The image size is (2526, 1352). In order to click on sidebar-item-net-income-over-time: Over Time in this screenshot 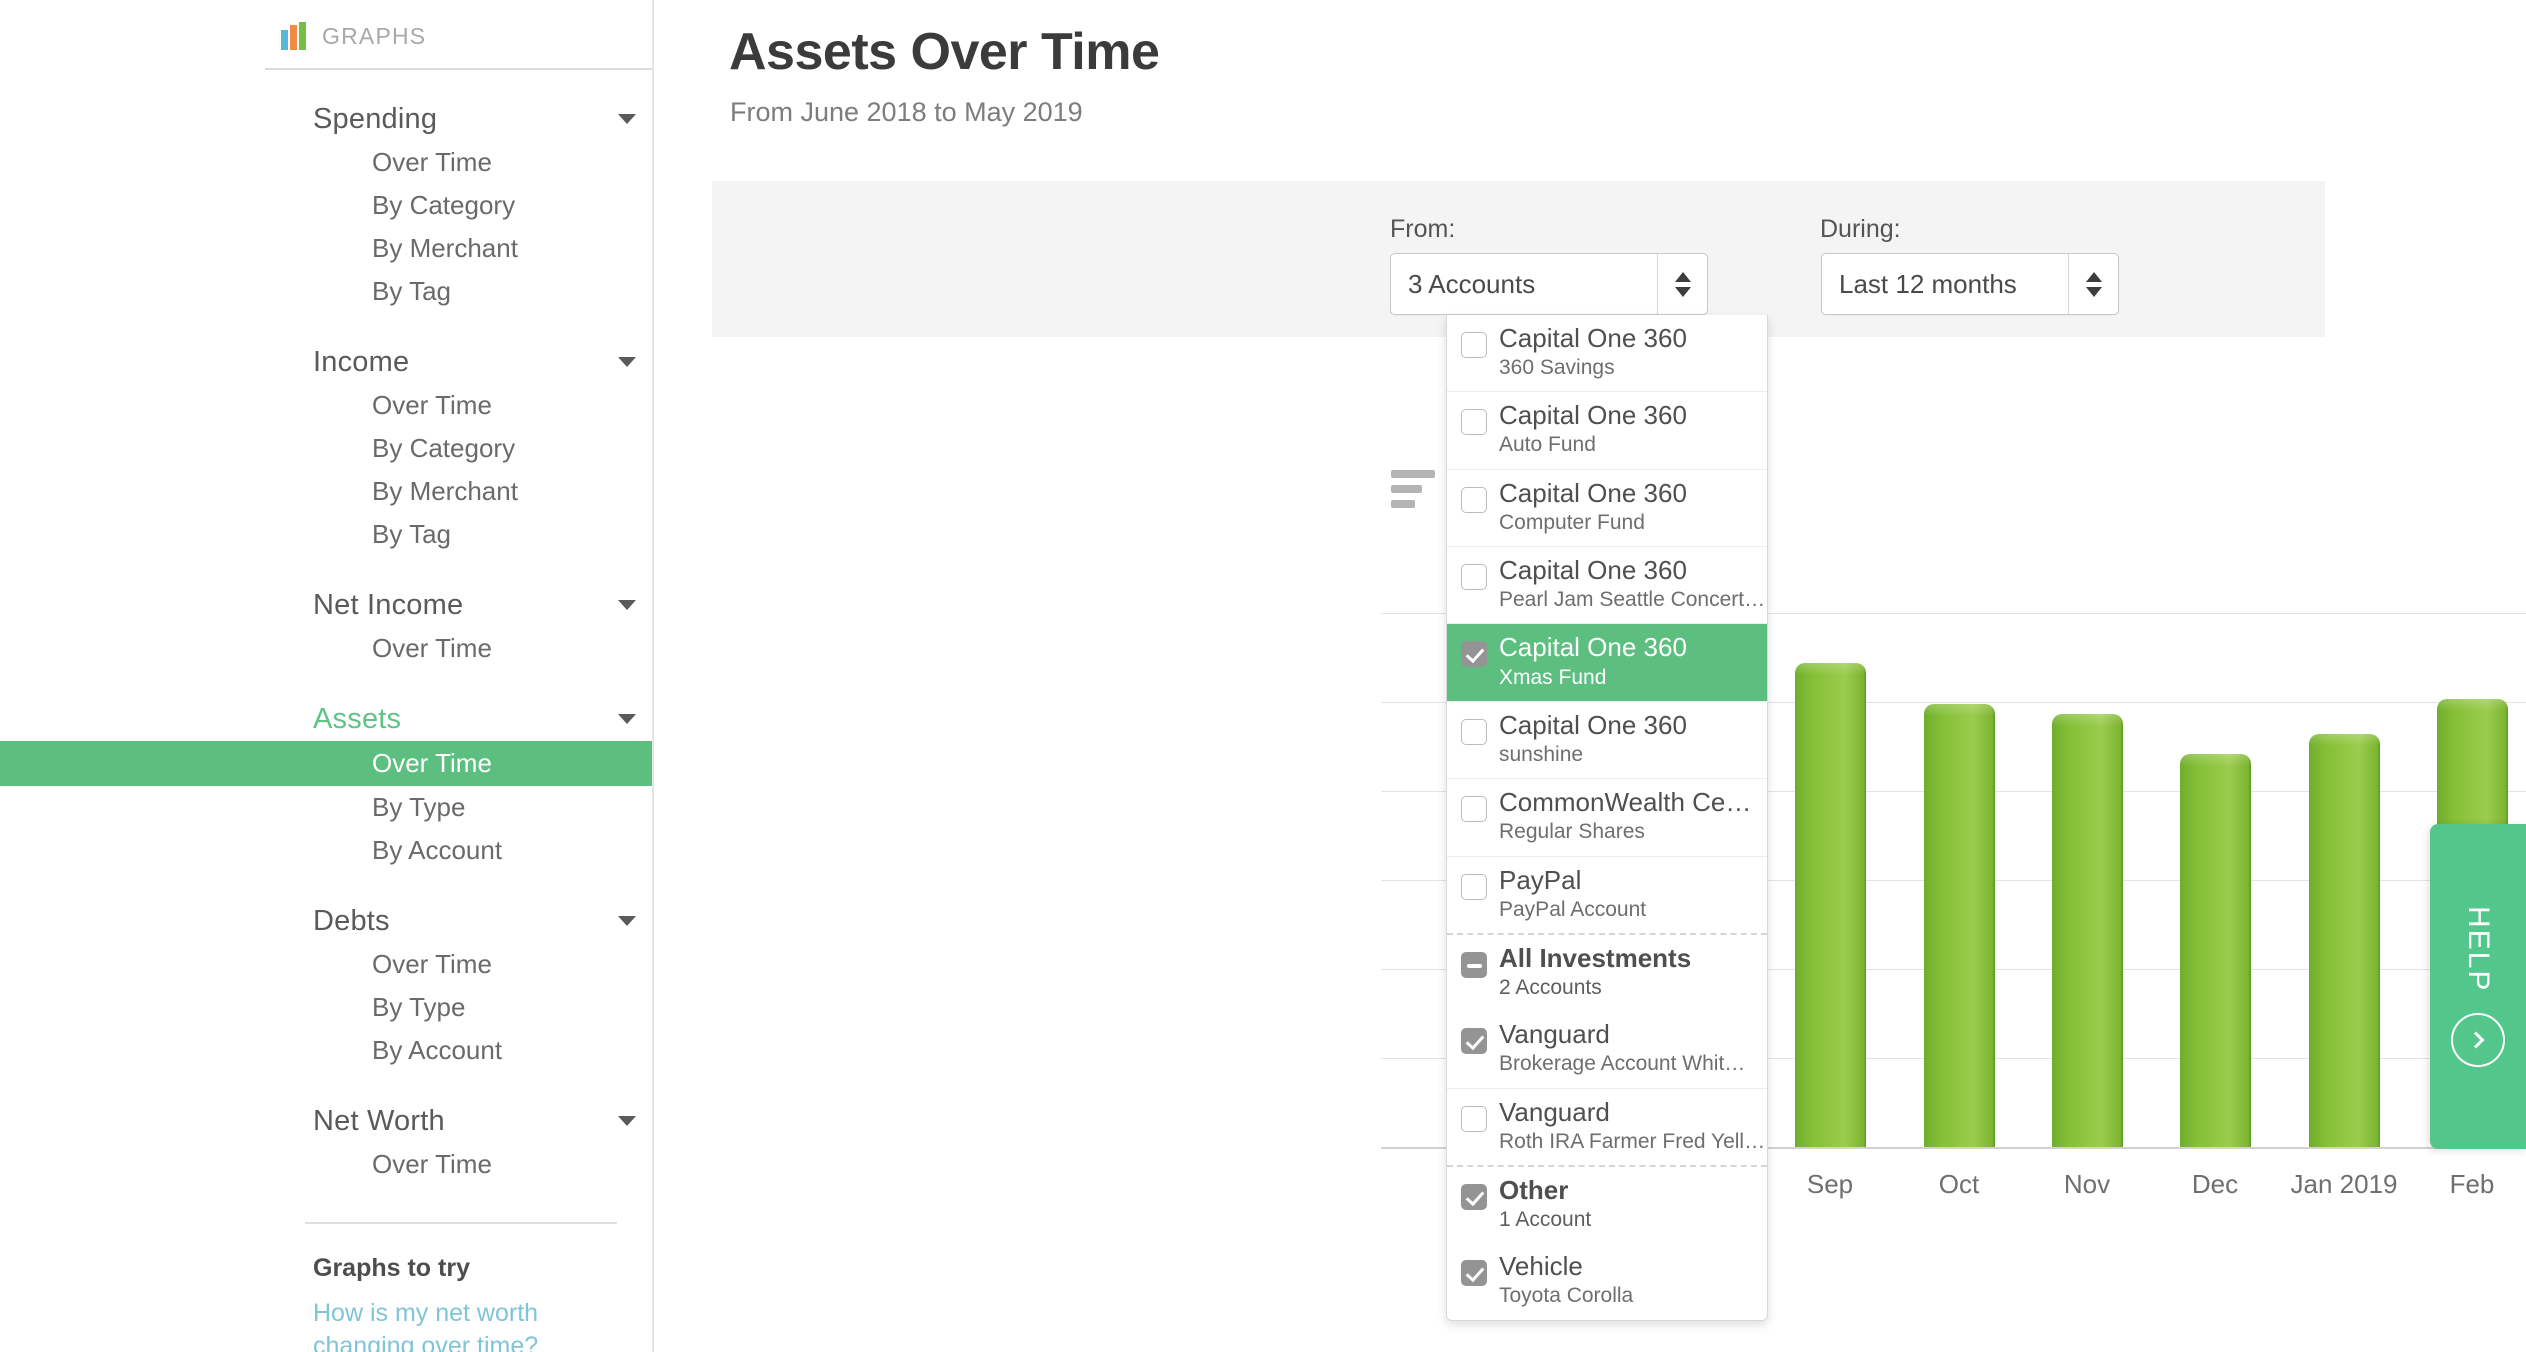, I will do `click(326, 648)`.